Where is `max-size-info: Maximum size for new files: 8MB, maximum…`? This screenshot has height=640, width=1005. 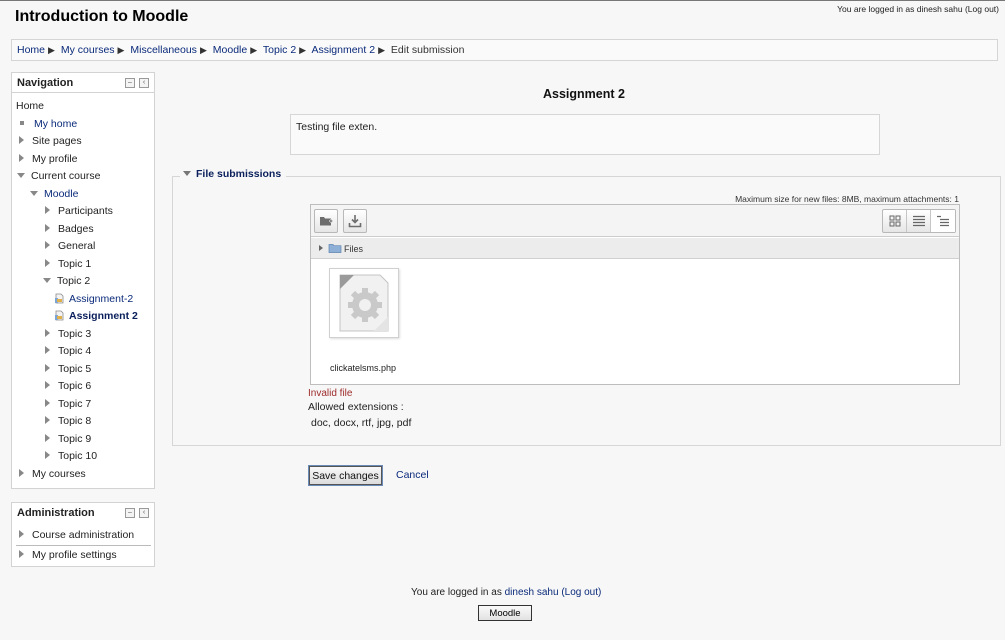 max-size-info: Maximum size for new files: 8MB, maximum… is located at coordinates (847, 199).